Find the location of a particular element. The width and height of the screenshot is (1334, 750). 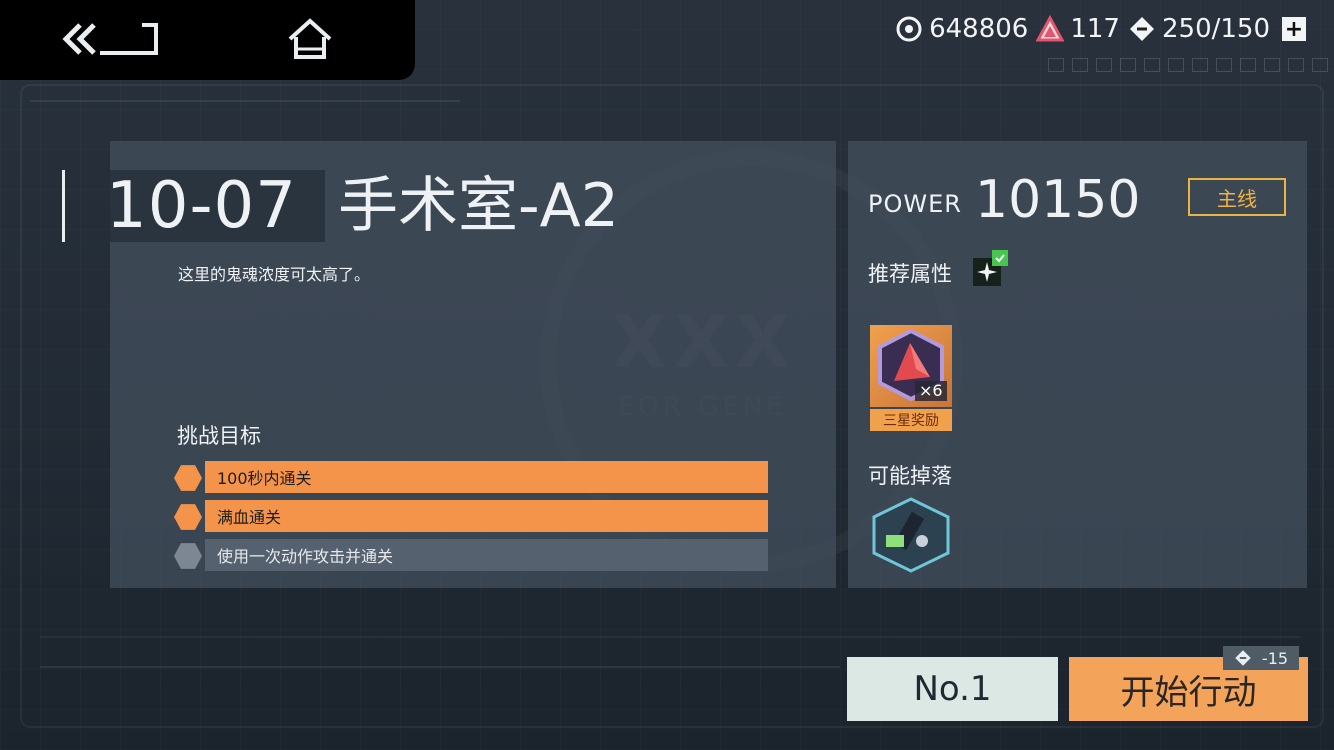

mainline-tag: 主线 is located at coordinates (1237, 197).